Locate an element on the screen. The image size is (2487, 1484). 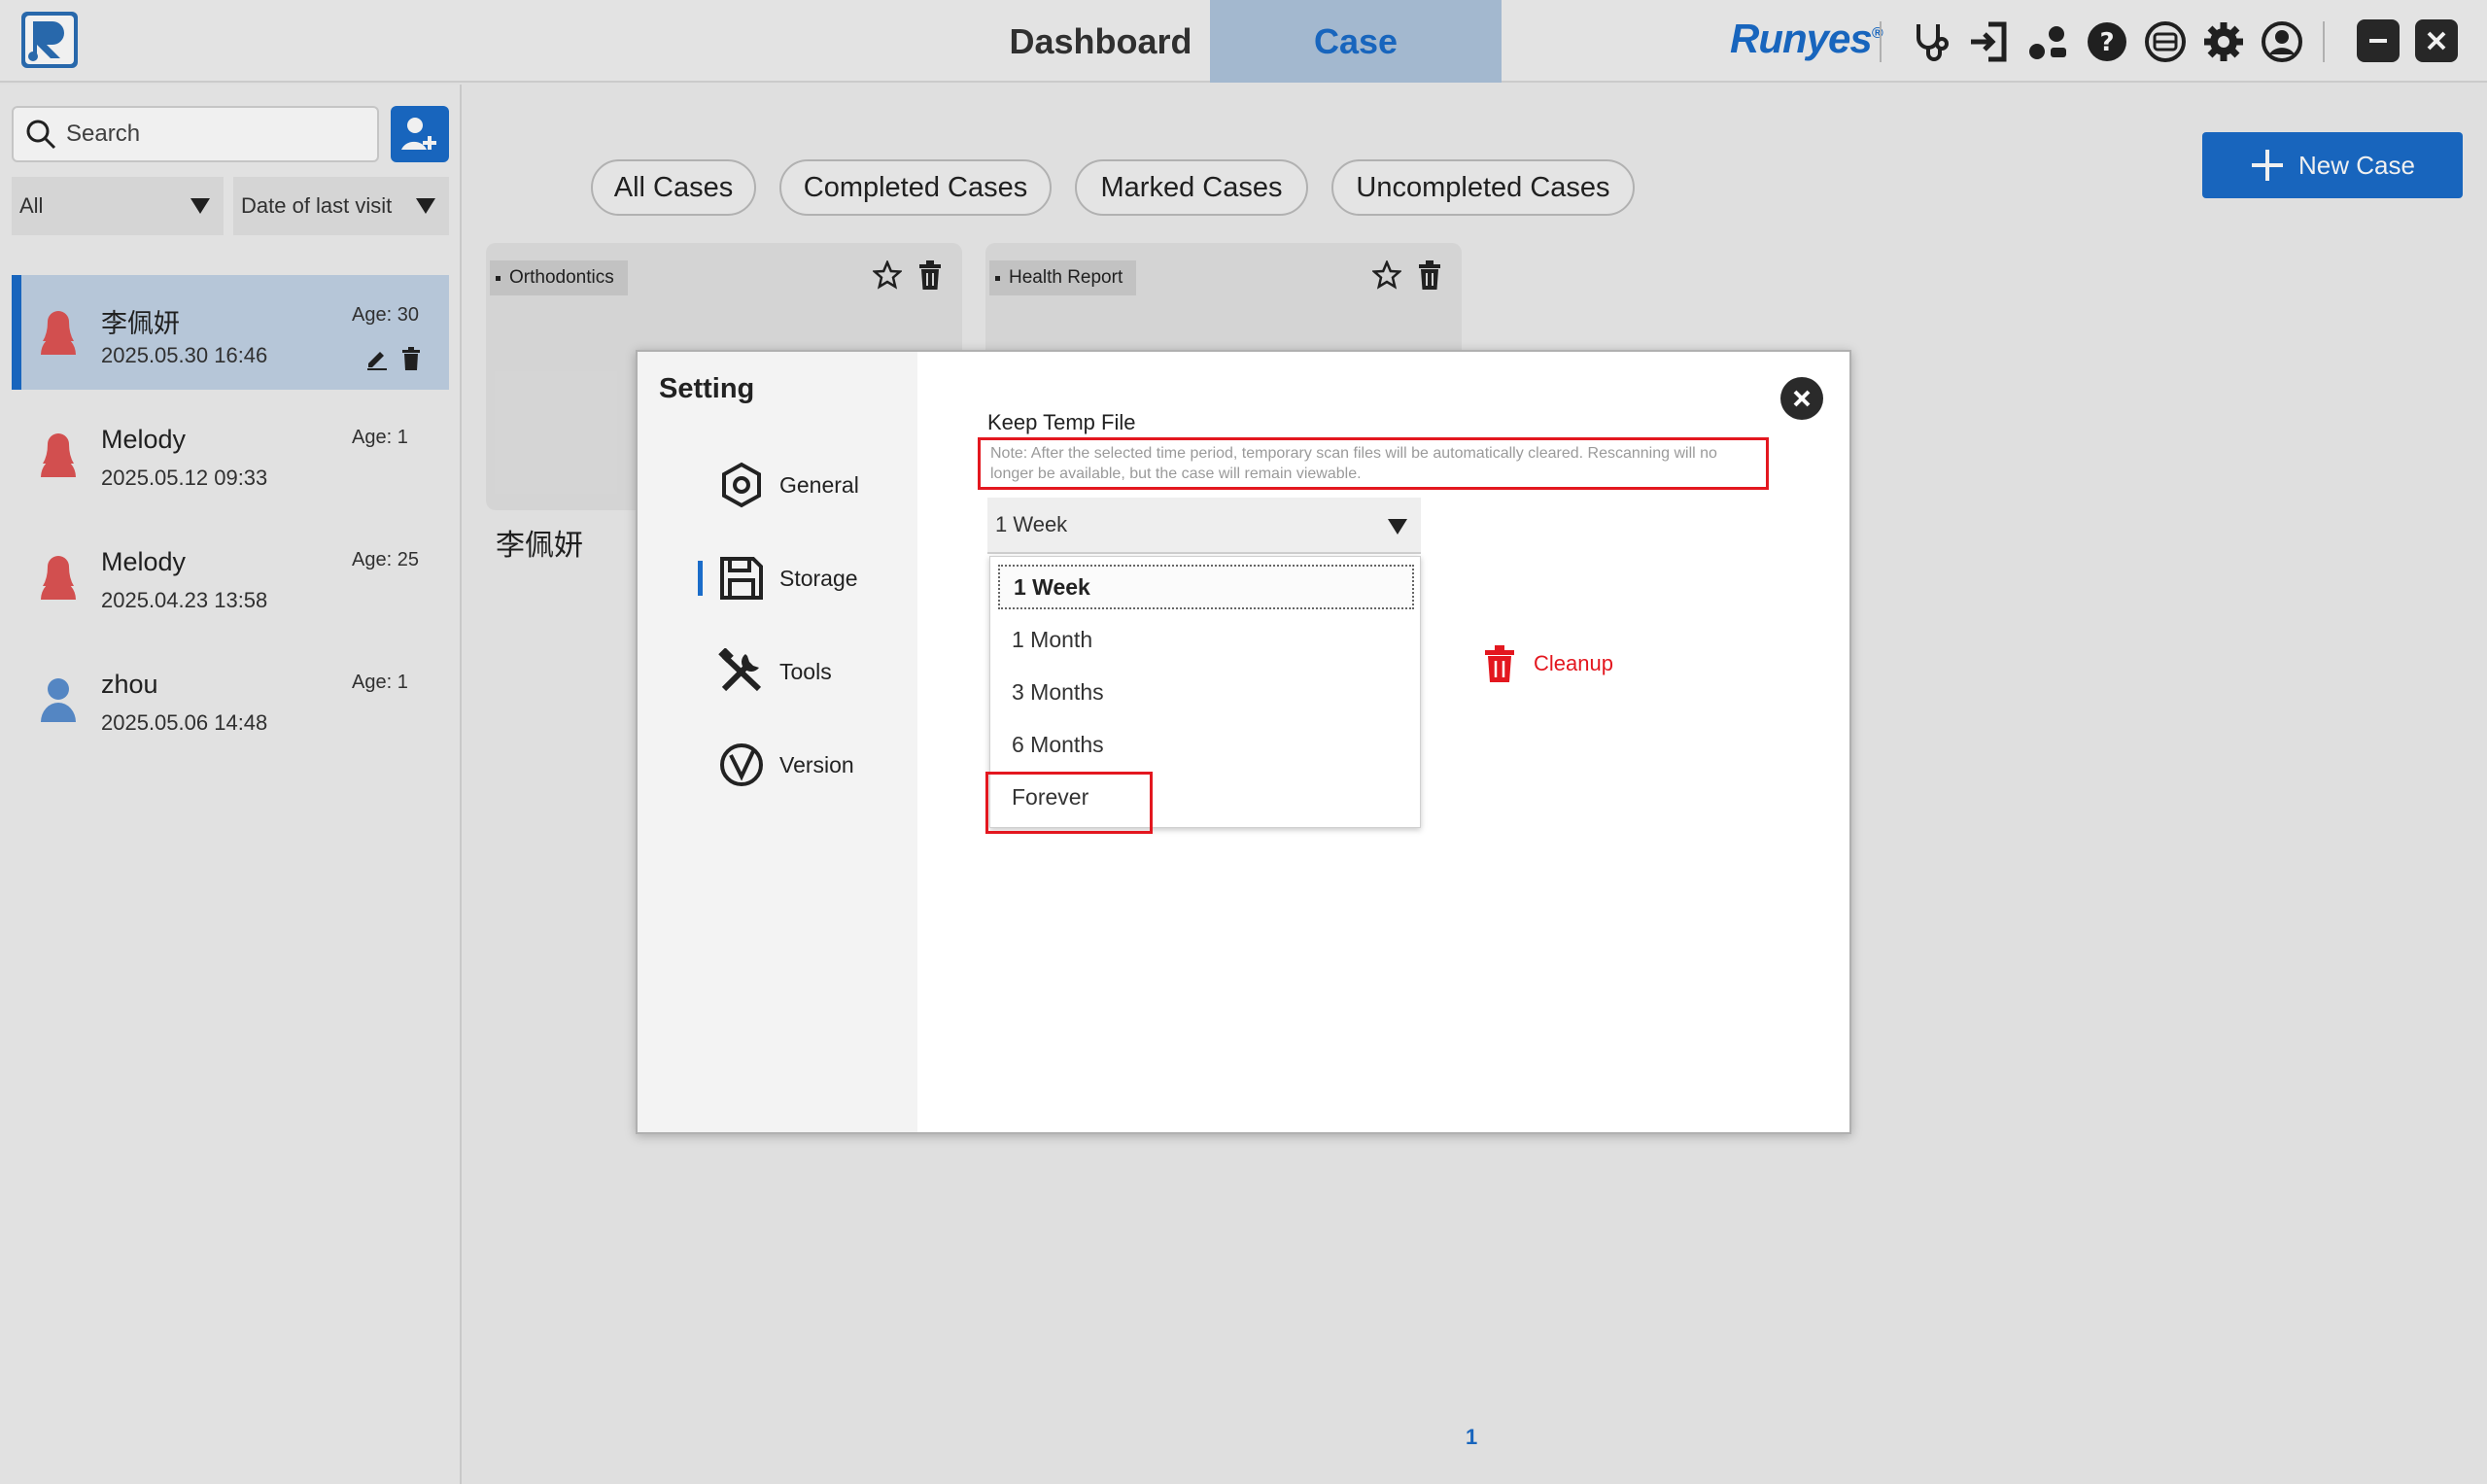
settings-nav-storage: Storage is located at coordinates (787, 578).